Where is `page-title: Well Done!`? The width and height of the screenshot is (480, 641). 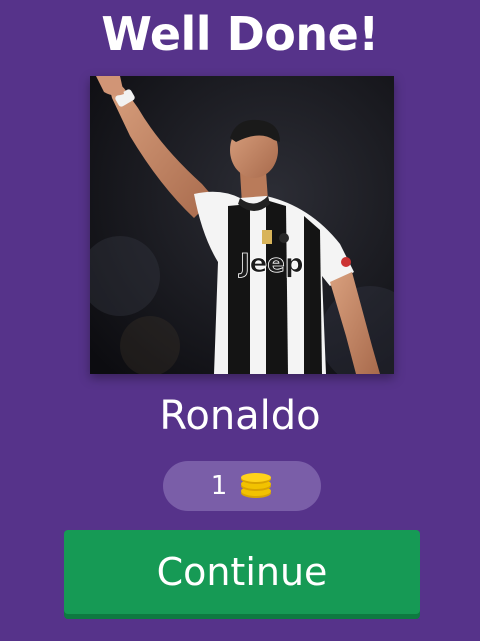 page-title: Well Done! is located at coordinates (240, 34).